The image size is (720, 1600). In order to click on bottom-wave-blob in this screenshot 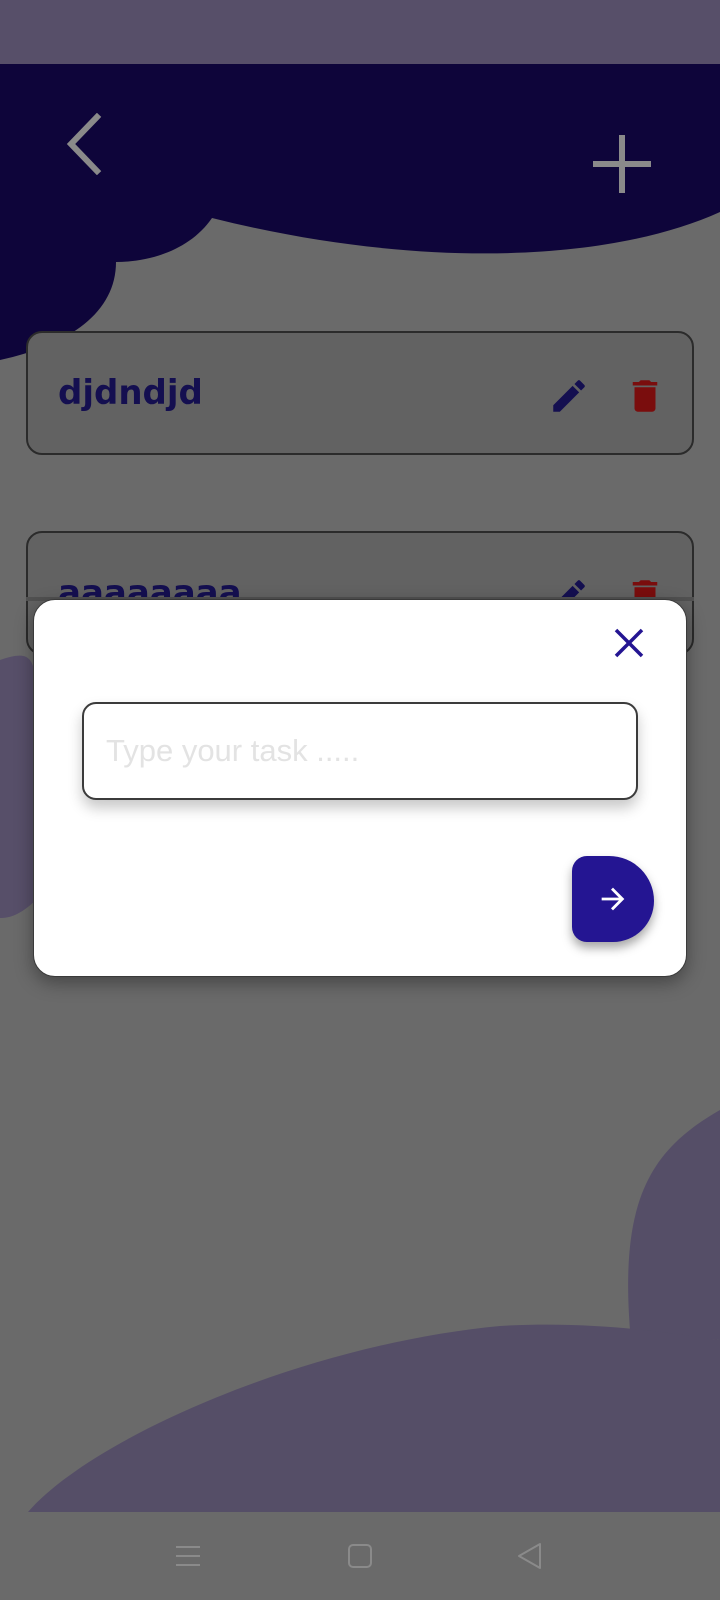, I will do `click(374, 1418)`.